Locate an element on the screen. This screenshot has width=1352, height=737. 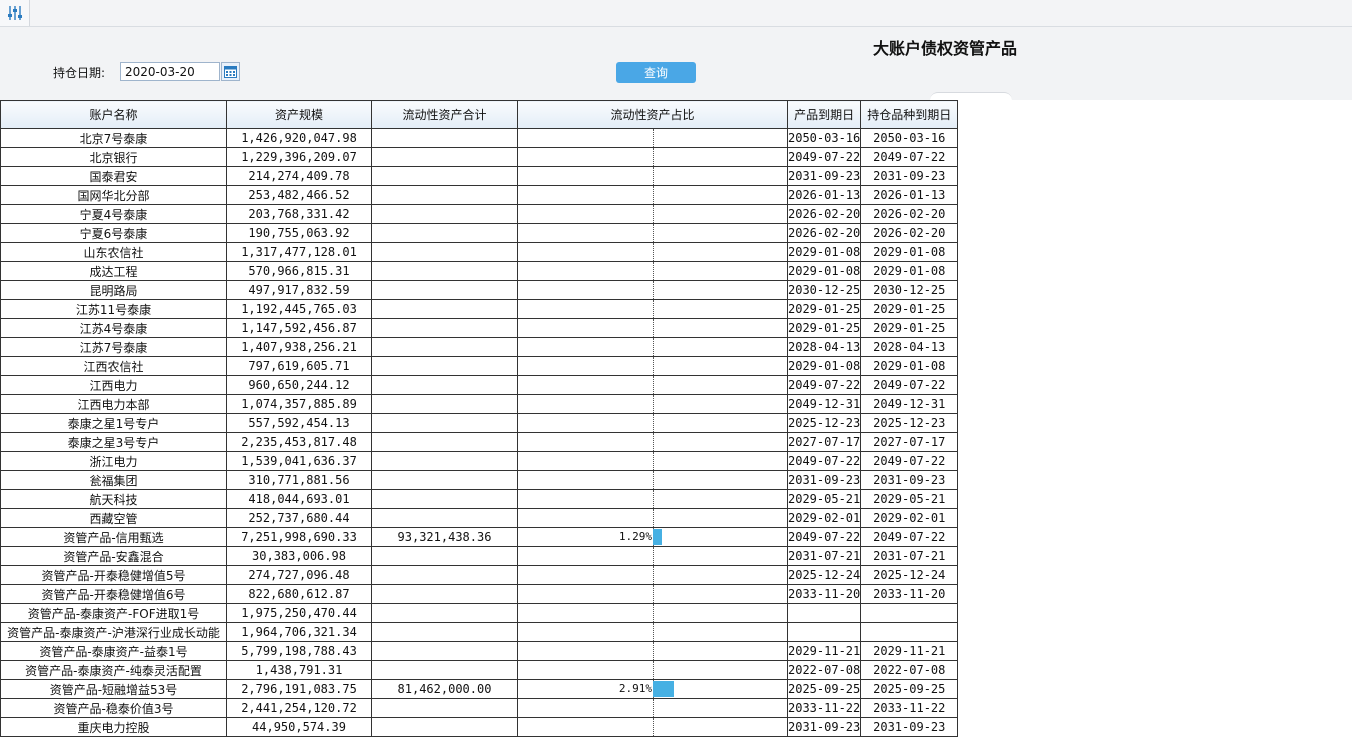
cell-asset-scale: 1,147,592,456.87 is located at coordinates (299, 328).